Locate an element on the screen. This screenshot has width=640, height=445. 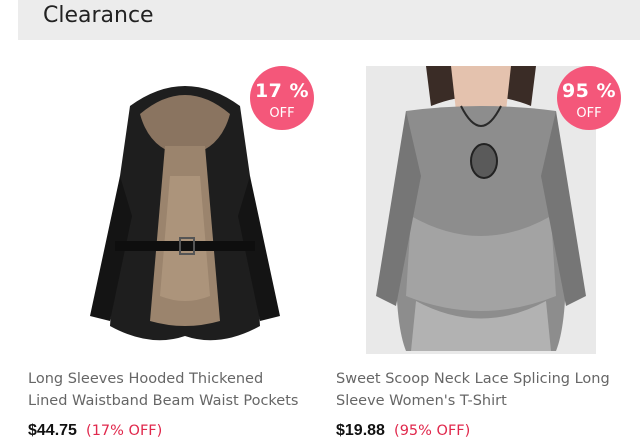
discount-badge: 95 % OFF is located at coordinates (589, 98).